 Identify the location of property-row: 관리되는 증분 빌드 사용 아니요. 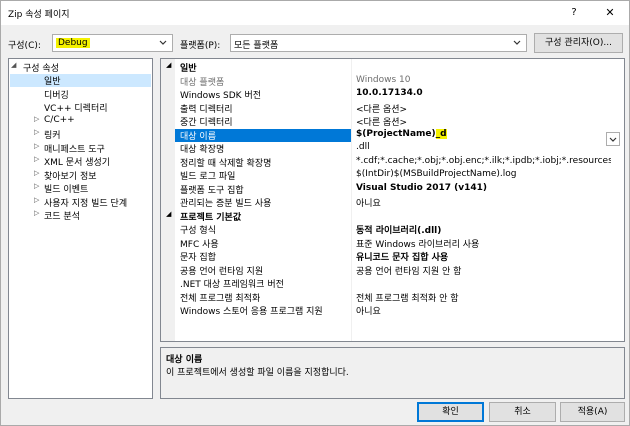
(392, 202).